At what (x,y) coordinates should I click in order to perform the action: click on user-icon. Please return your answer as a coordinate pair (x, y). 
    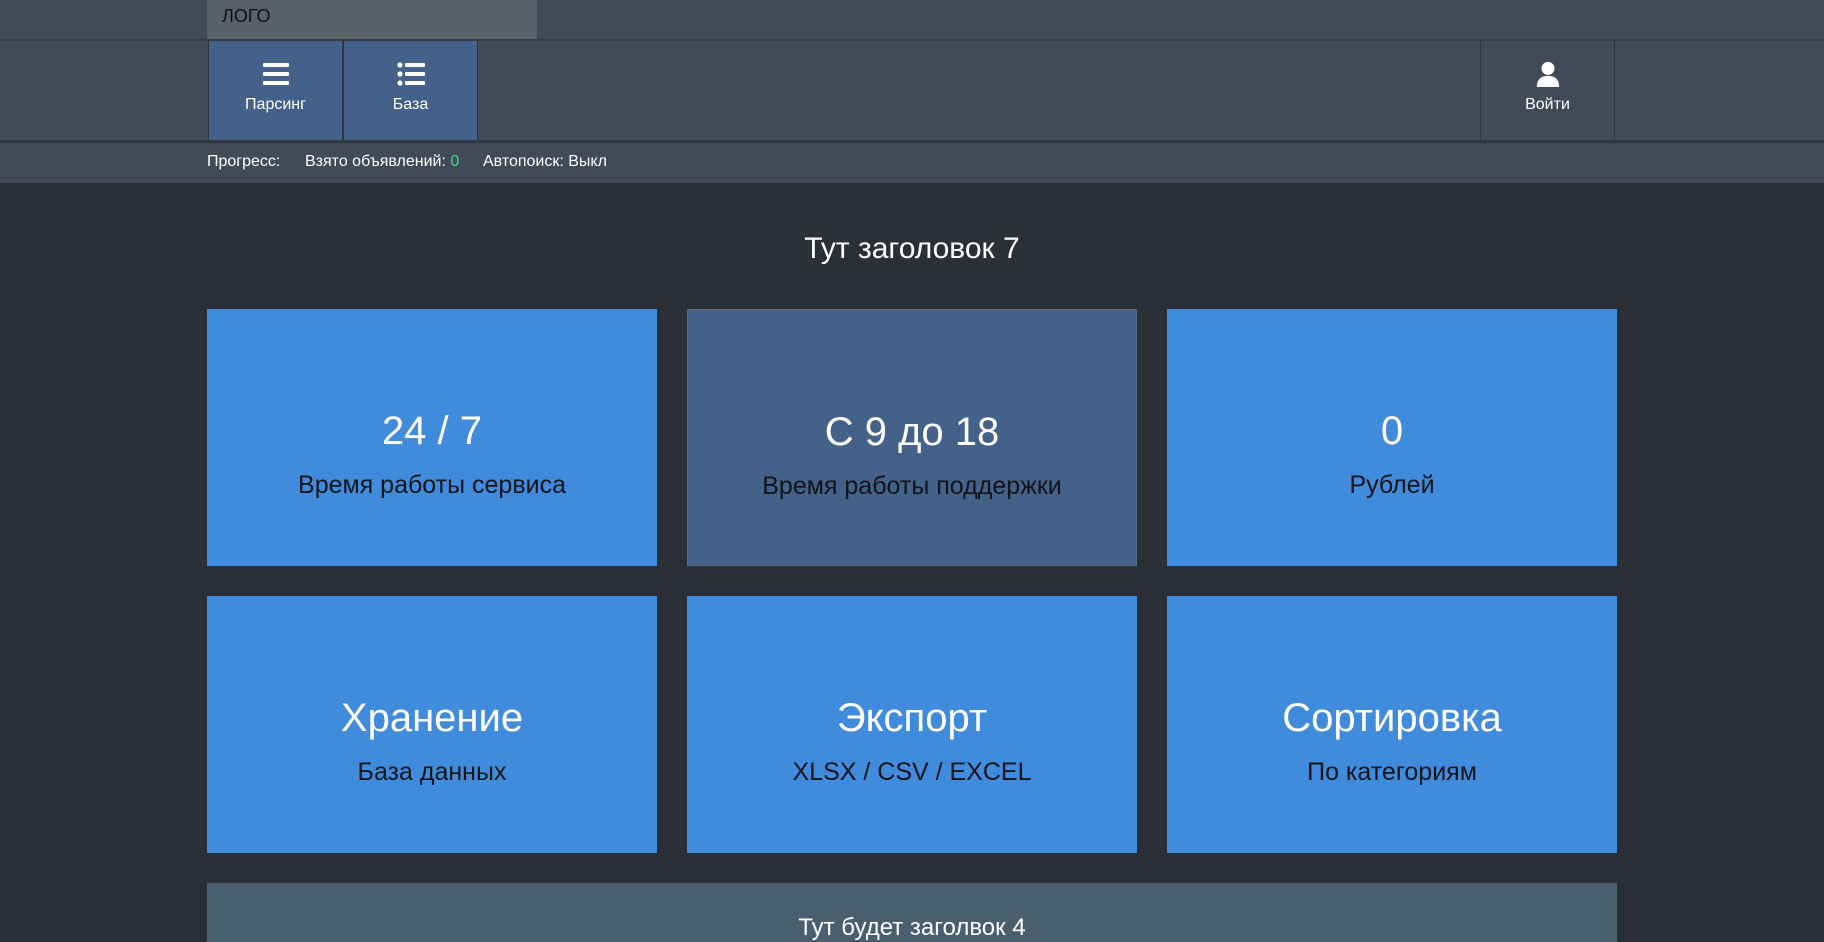
    Looking at the image, I should click on (1547, 74).